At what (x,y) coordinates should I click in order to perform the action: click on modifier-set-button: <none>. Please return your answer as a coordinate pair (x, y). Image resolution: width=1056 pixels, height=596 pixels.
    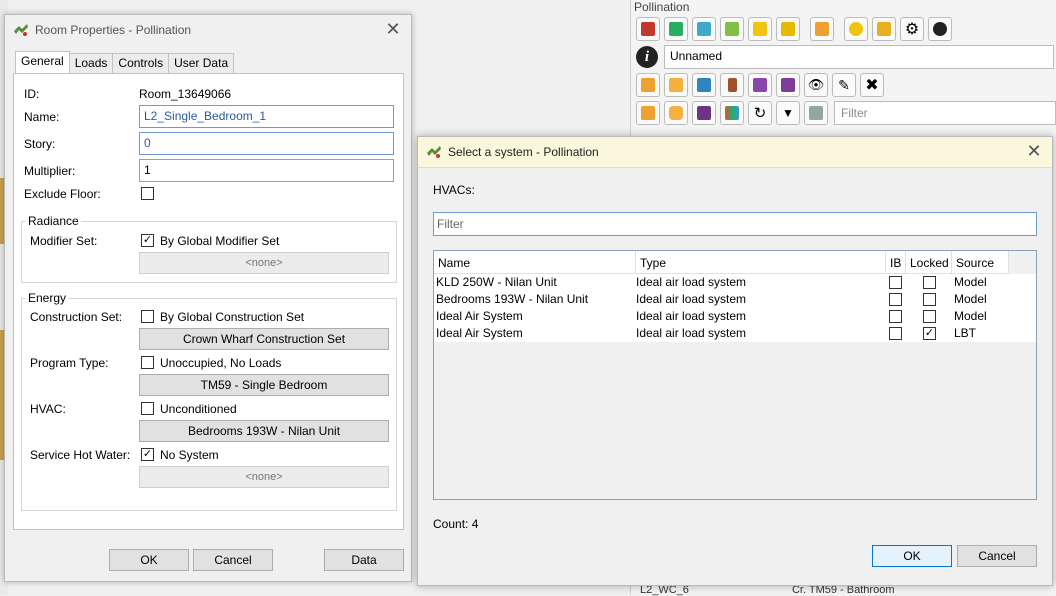
    Looking at the image, I should click on (264, 263).